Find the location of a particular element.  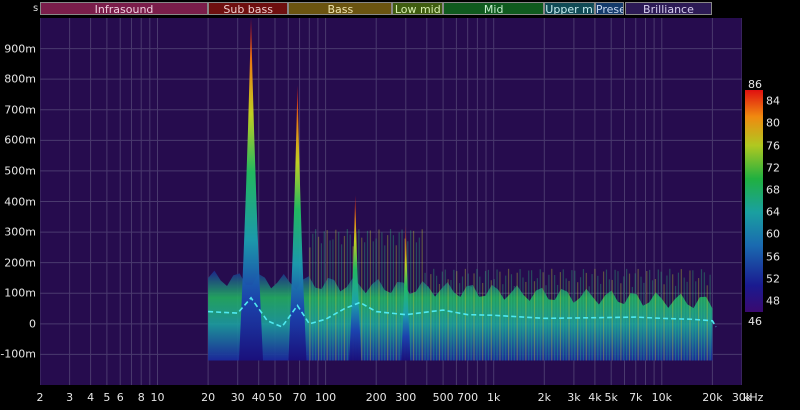

band-mid: Mid is located at coordinates (494, 8).